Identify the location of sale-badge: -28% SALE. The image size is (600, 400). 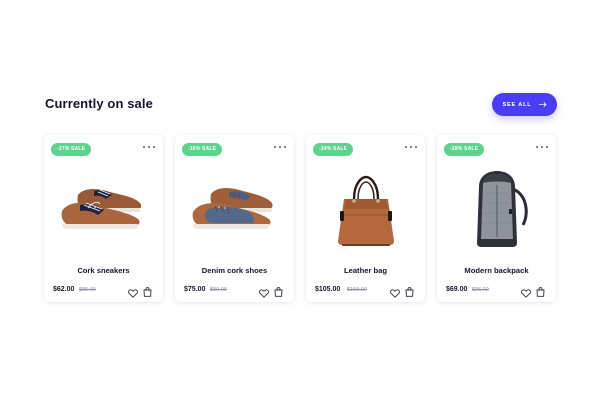
(464, 149).